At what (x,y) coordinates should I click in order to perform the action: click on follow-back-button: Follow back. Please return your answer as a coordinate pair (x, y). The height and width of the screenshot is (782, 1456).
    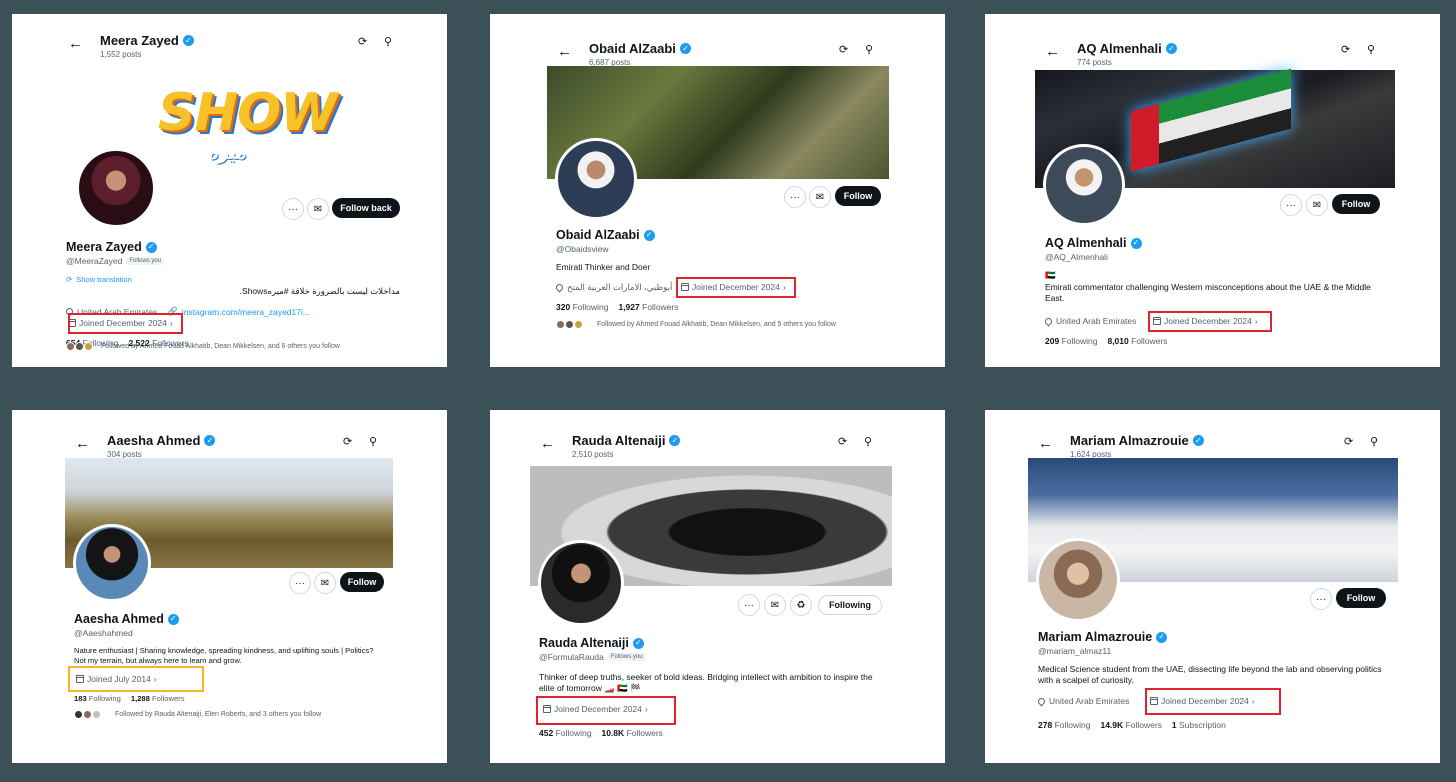
    Looking at the image, I should click on (366, 208).